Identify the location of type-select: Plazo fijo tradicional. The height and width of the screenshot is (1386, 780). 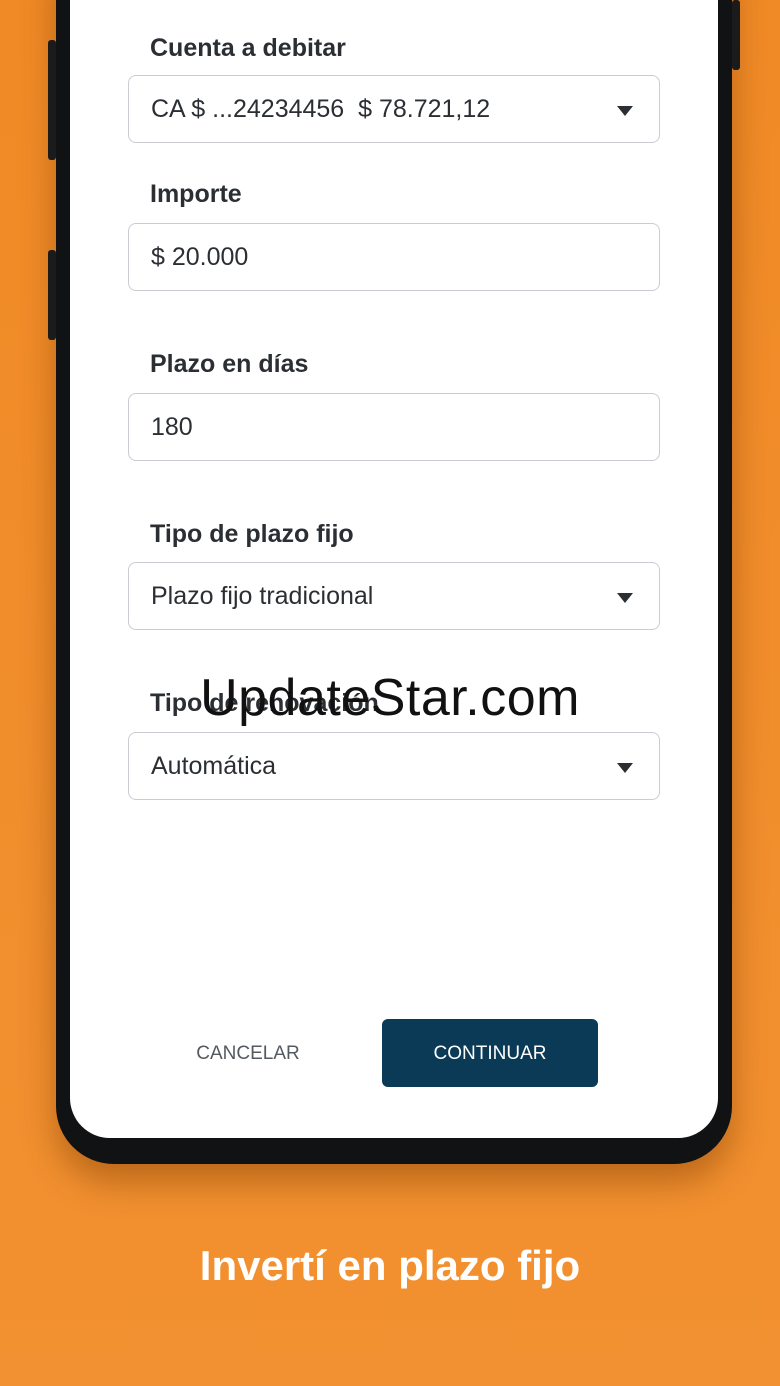
(394, 596).